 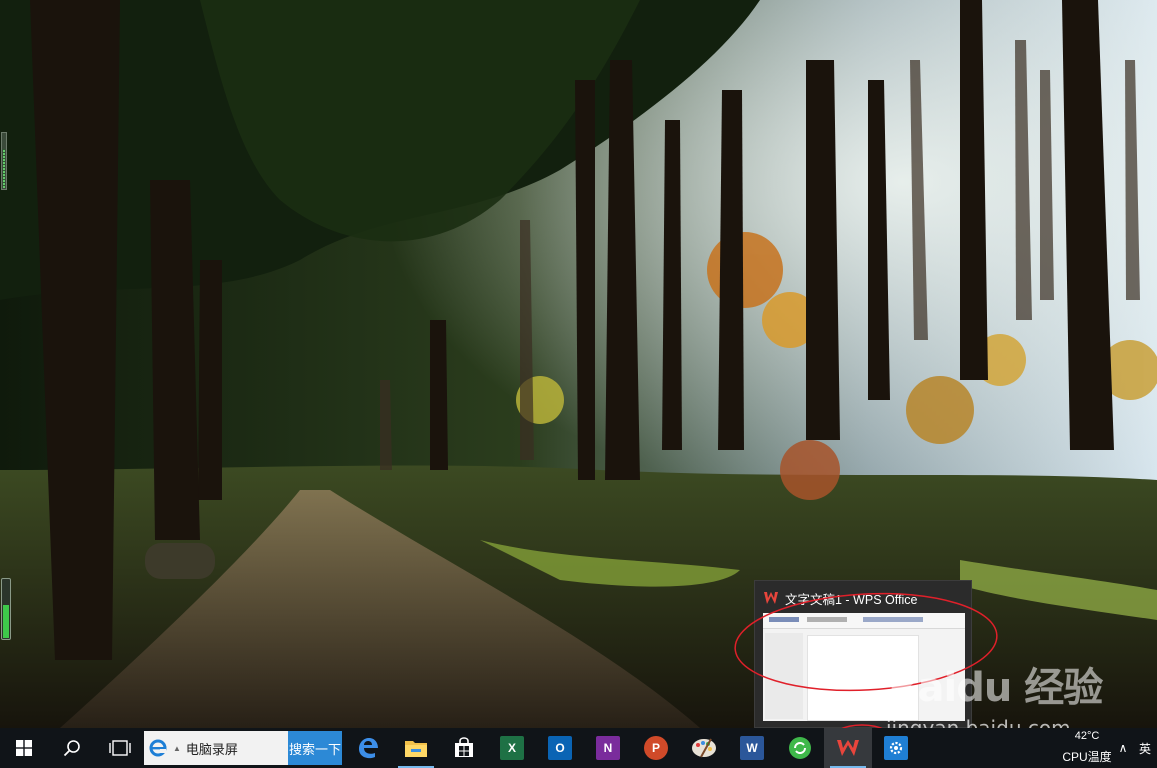 I want to click on taskbar-app-settings, so click(x=896, y=748).